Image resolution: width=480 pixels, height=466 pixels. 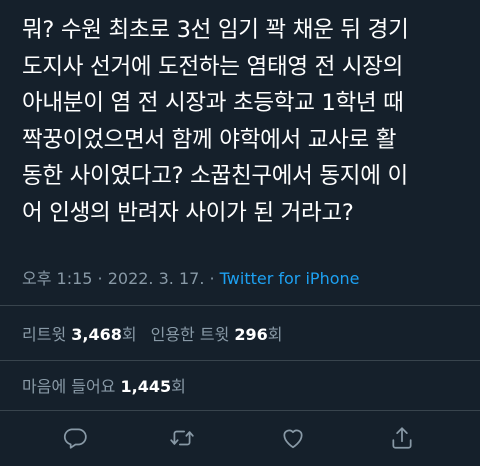 I want to click on likes-stats: 마음에 들어요 1,445회, so click(x=104, y=385).